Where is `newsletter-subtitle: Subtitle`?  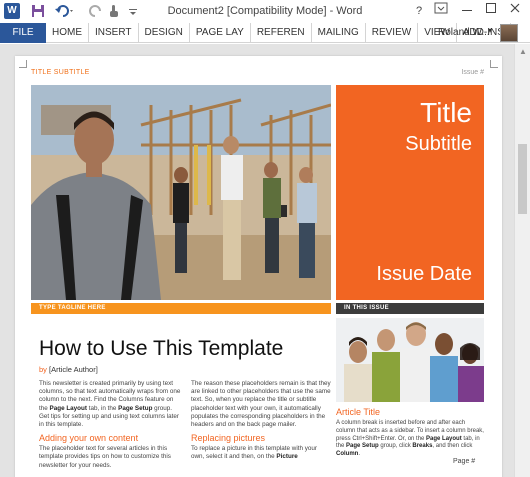 newsletter-subtitle: Subtitle is located at coordinates (438, 144).